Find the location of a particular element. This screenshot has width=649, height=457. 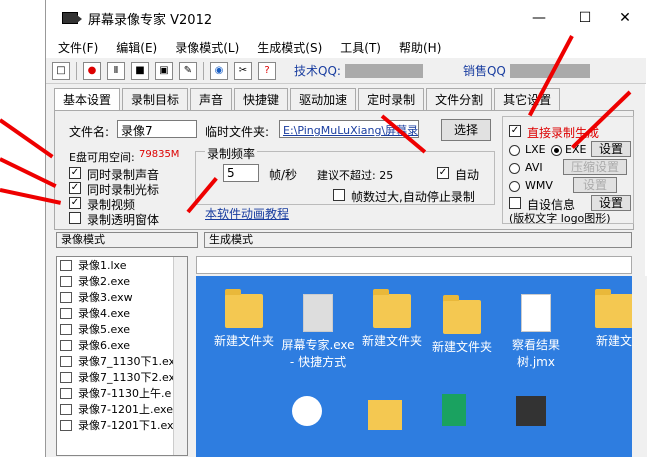

spreadsheet-icon is located at coordinates (454, 410).